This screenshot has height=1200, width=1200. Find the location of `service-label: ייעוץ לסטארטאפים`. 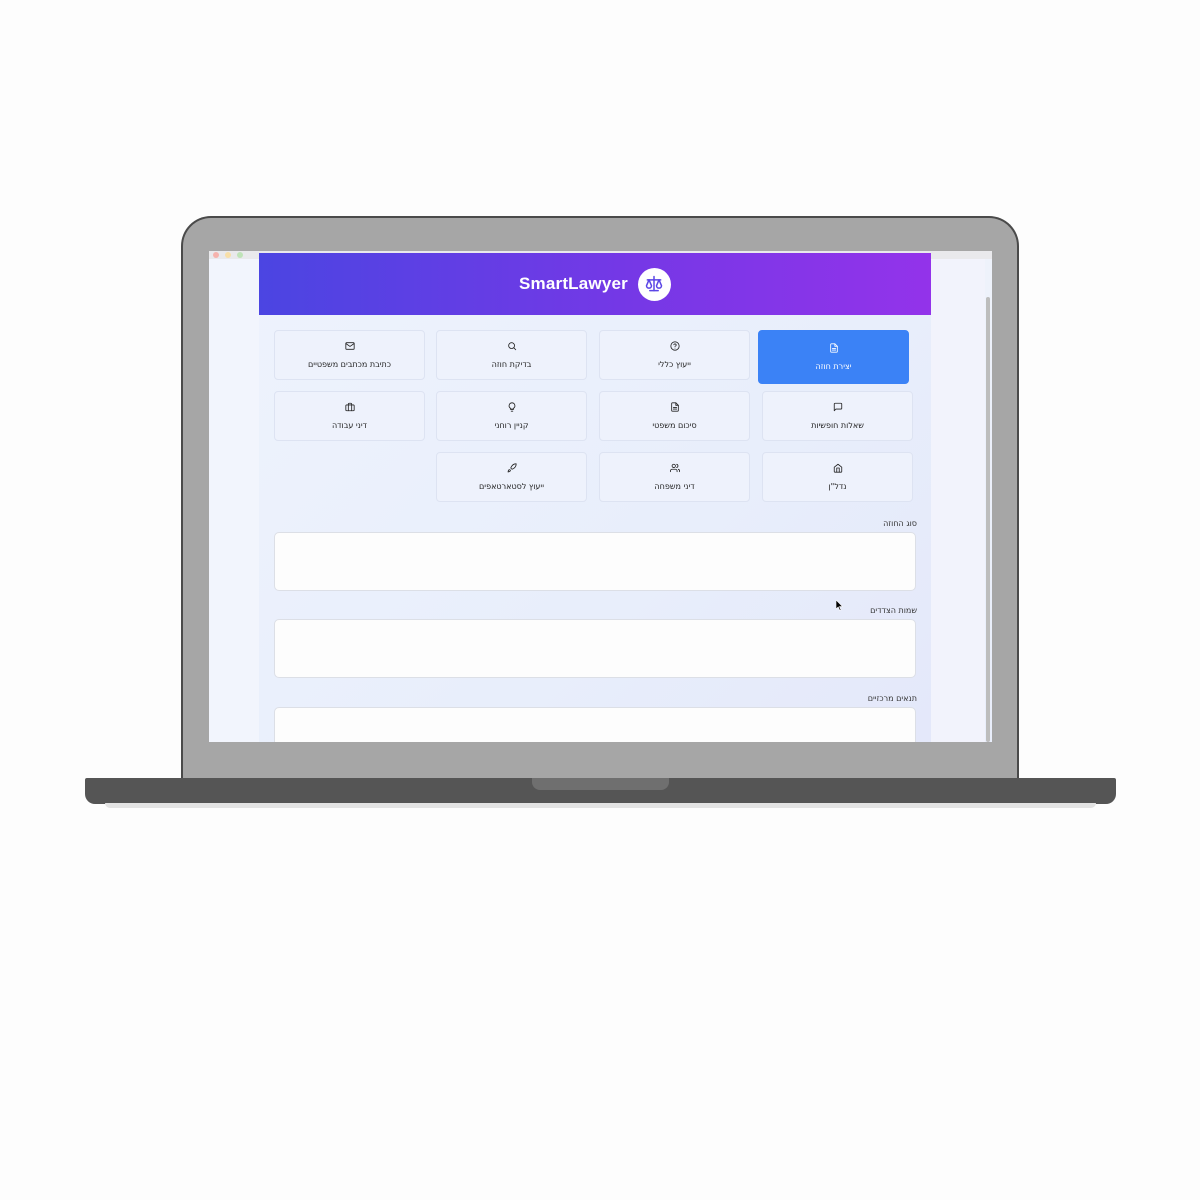

service-label: ייעוץ לסטארטאפים is located at coordinates (511, 486).